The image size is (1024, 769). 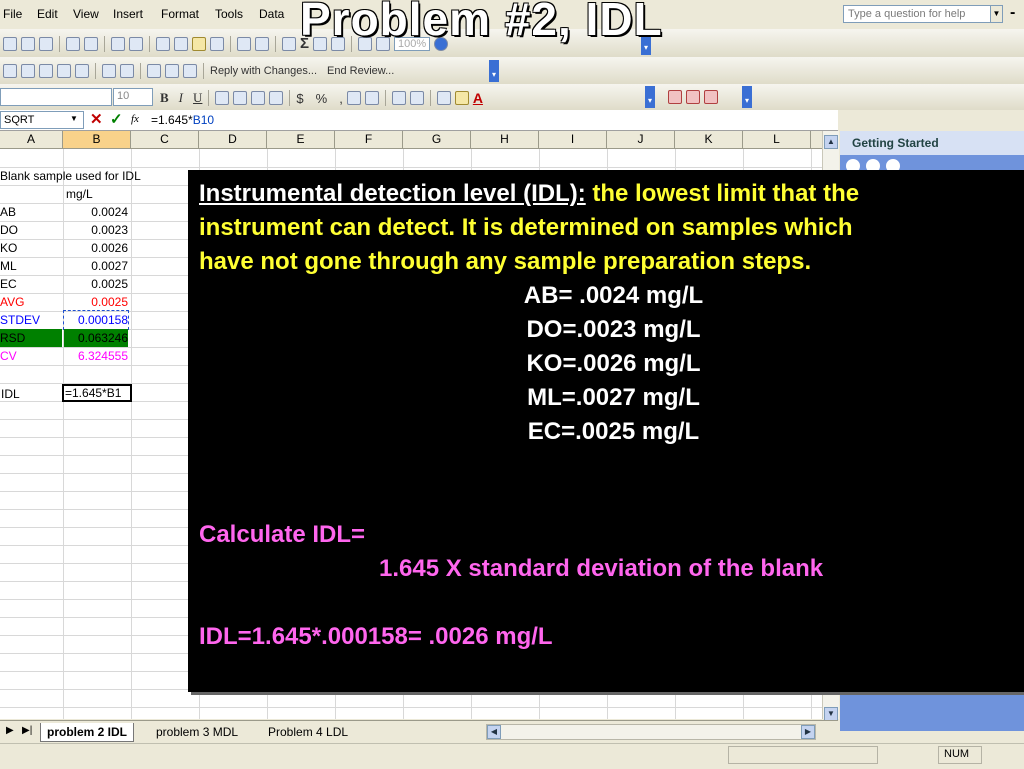 I want to click on permission-icon, so click(x=46, y=43).